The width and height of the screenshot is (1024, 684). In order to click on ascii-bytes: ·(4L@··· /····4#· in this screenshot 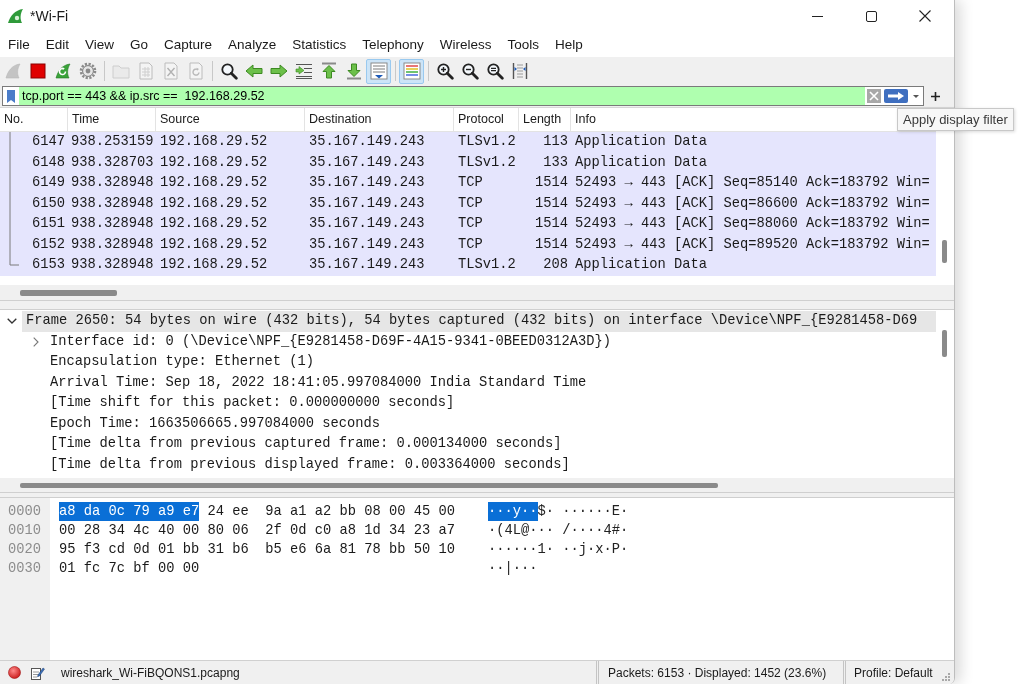, I will do `click(558, 531)`.